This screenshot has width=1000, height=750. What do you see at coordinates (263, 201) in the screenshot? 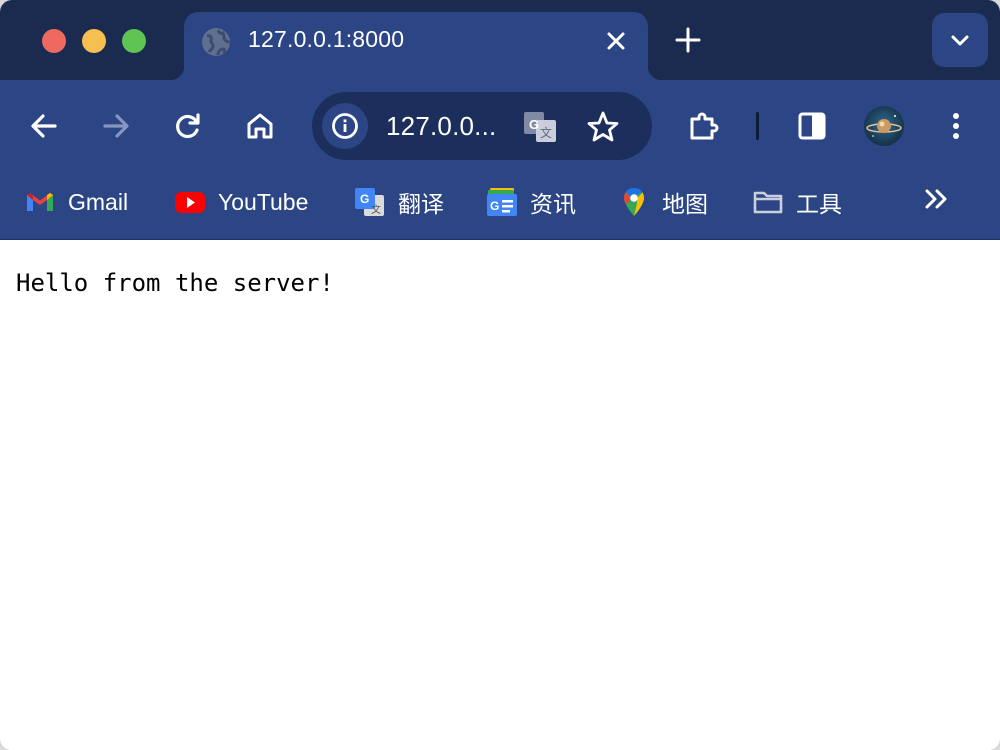
I see `bookmark-label: YouTube` at bounding box center [263, 201].